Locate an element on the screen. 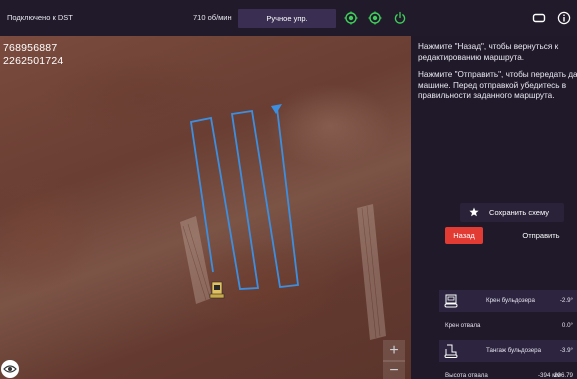  display-icon is located at coordinates (539, 18).